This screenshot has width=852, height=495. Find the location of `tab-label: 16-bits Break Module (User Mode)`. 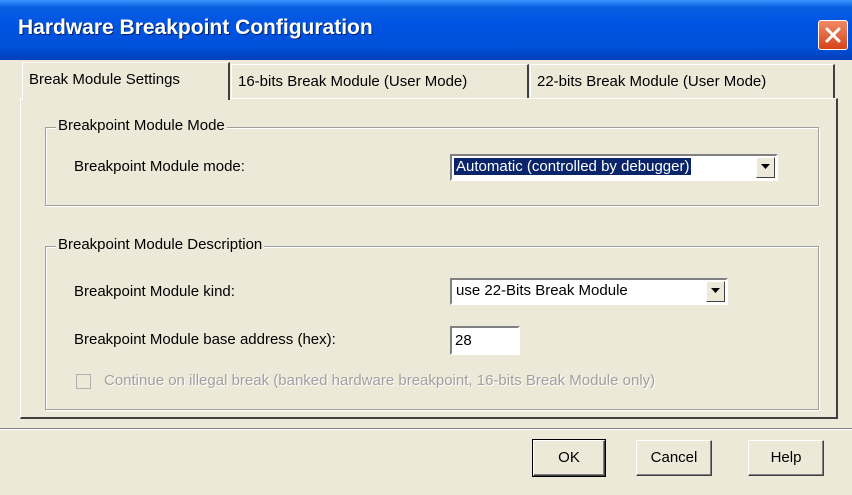

tab-label: 16-bits Break Module (User Mode) is located at coordinates (353, 81).